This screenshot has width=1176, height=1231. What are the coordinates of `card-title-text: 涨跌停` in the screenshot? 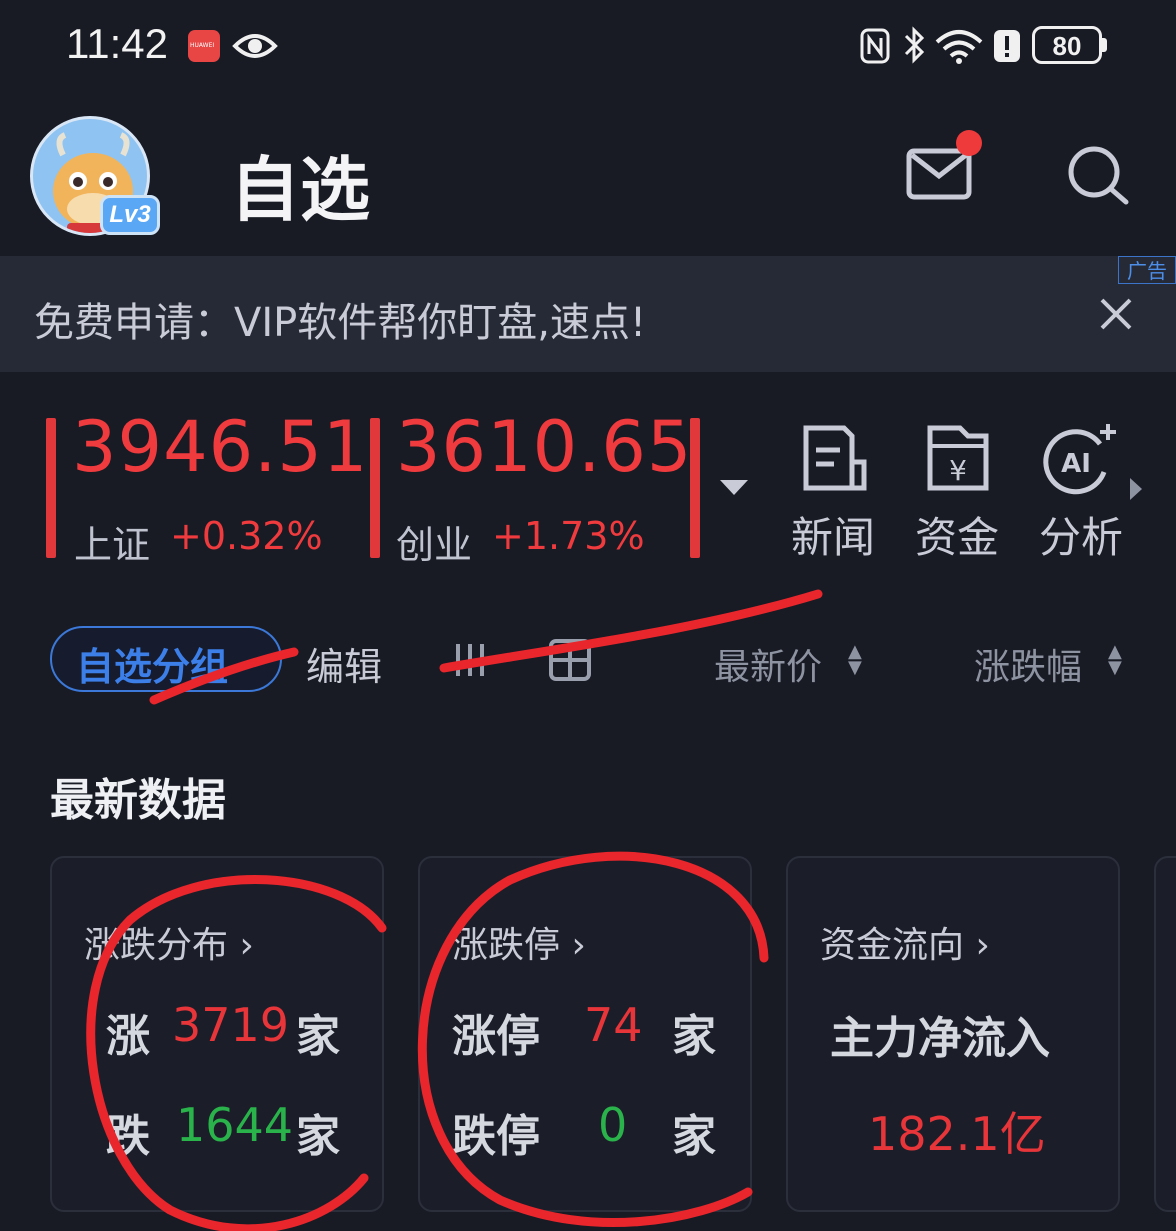 It's located at (506, 945).